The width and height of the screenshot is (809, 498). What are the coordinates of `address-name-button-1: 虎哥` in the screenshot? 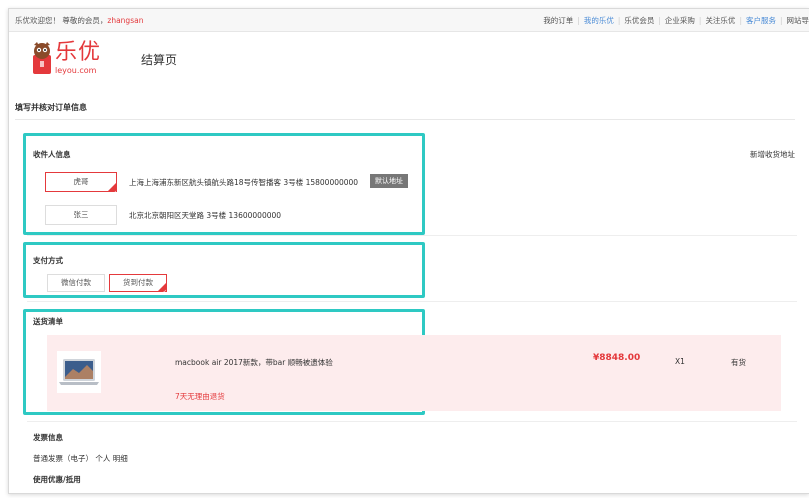 It's located at (81, 187).